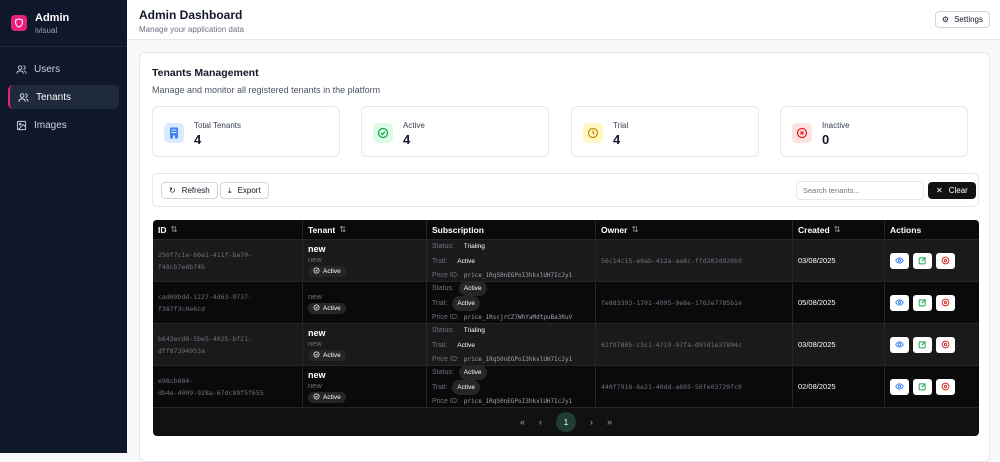 This screenshot has width=1000, height=462. I want to click on page-1-button: 1, so click(566, 422).